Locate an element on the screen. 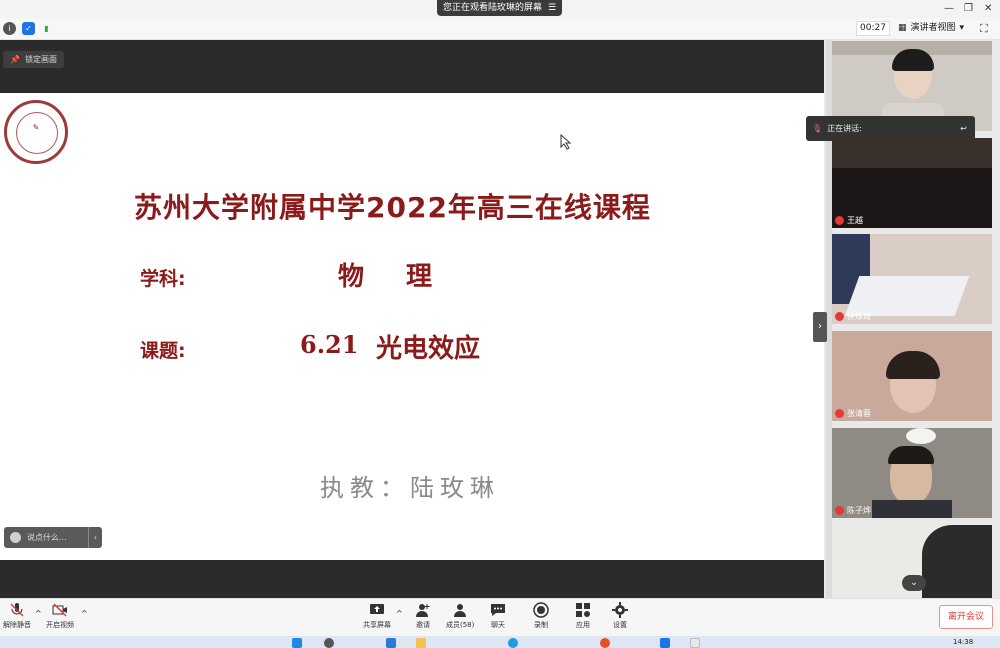 The height and width of the screenshot is (648, 1000). view-mode-label: 演讲者视图 is located at coordinates (933, 28).